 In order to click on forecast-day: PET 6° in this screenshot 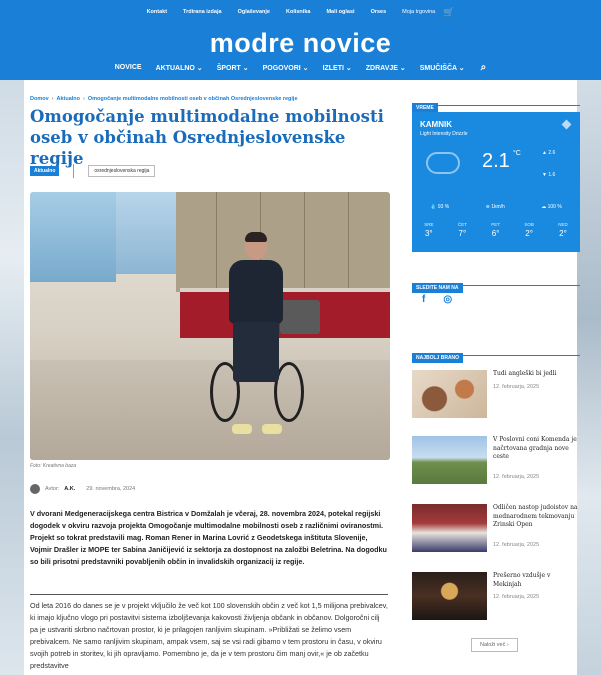, I will do `click(495, 230)`.